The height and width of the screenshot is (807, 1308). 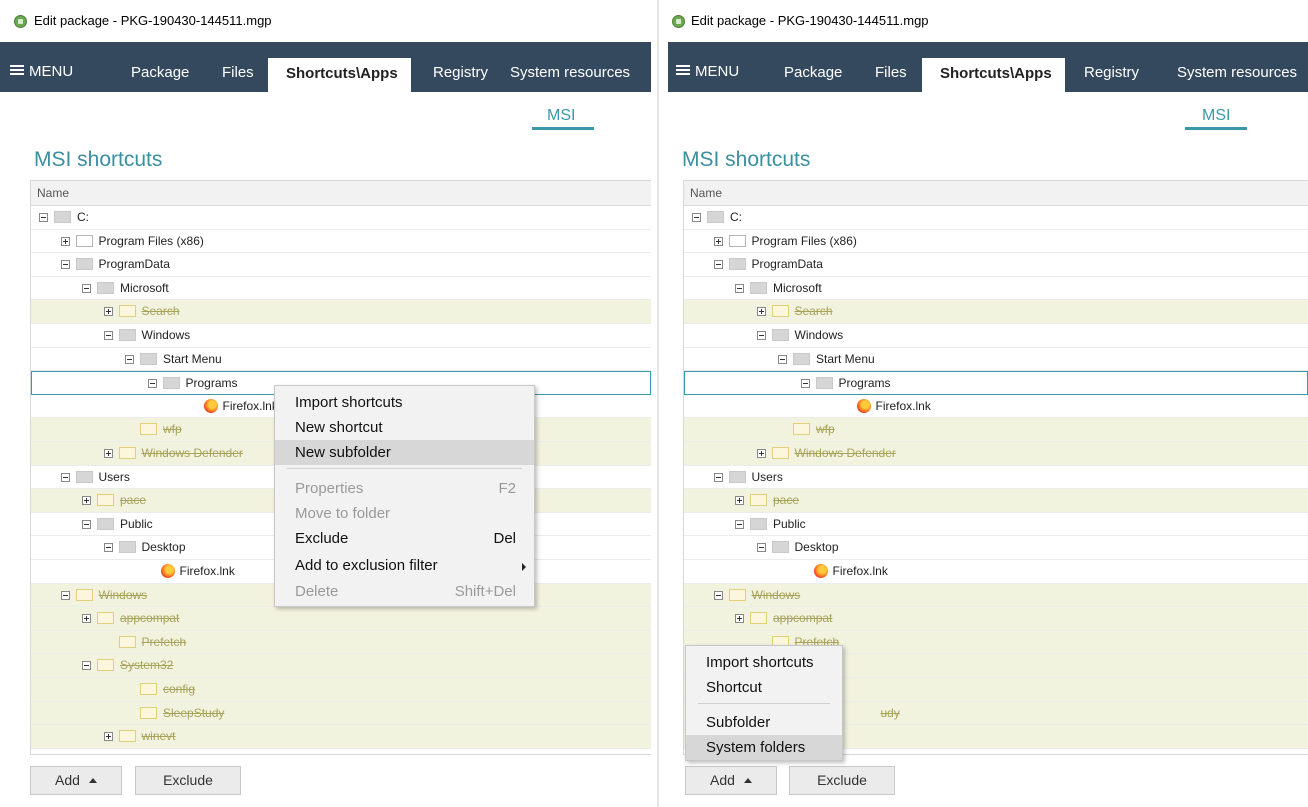 I want to click on tree-row: Windows Defender, so click(x=996, y=454).